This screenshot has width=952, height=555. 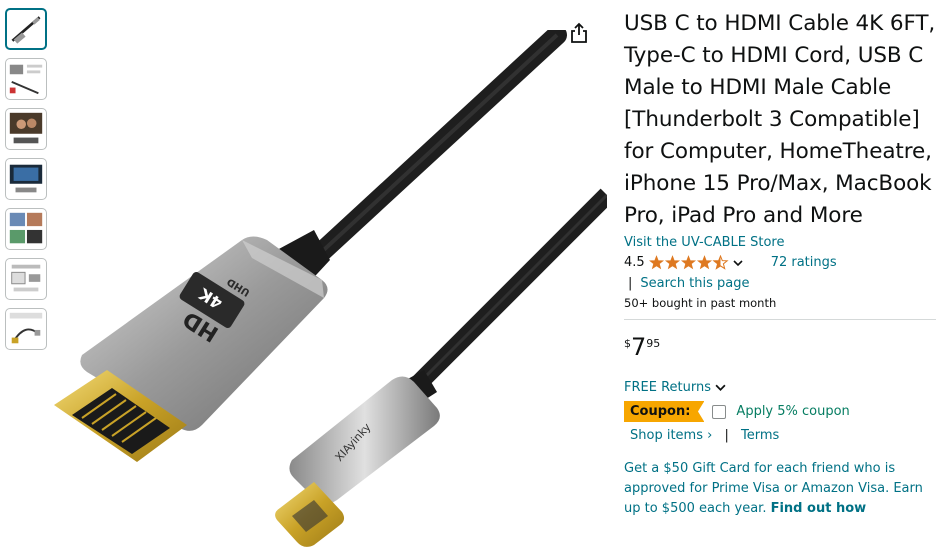 I want to click on coupon-row: Coupon: Apply 5% coupon, so click(x=783, y=411).